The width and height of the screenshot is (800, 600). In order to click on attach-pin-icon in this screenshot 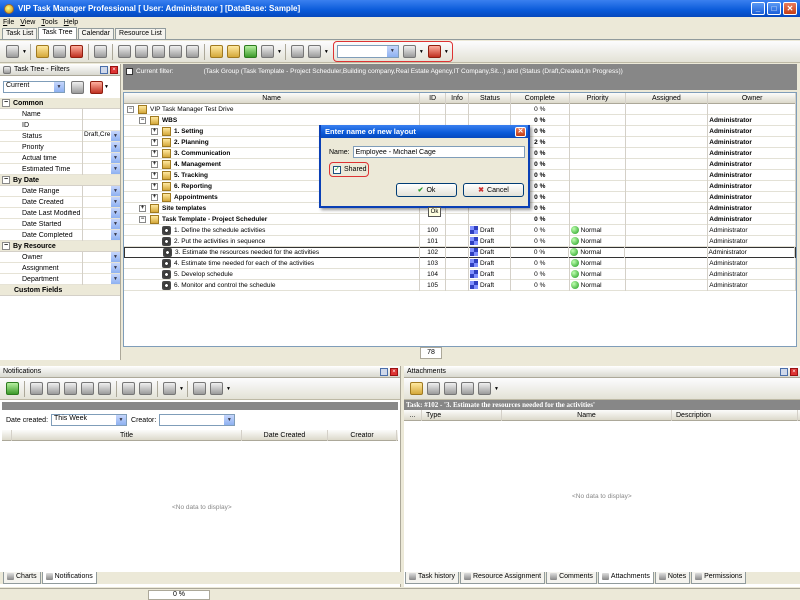, I will do `click(784, 371)`.